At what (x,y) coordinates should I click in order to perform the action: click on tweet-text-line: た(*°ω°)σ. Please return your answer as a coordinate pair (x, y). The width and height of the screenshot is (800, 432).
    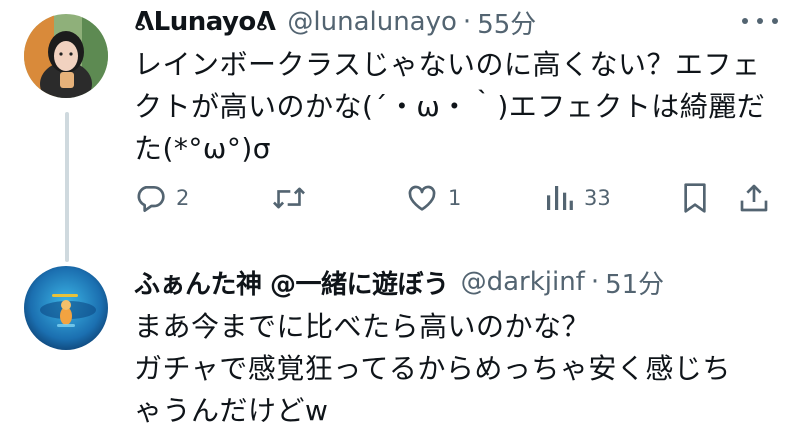
    Looking at the image, I should click on (203, 148).